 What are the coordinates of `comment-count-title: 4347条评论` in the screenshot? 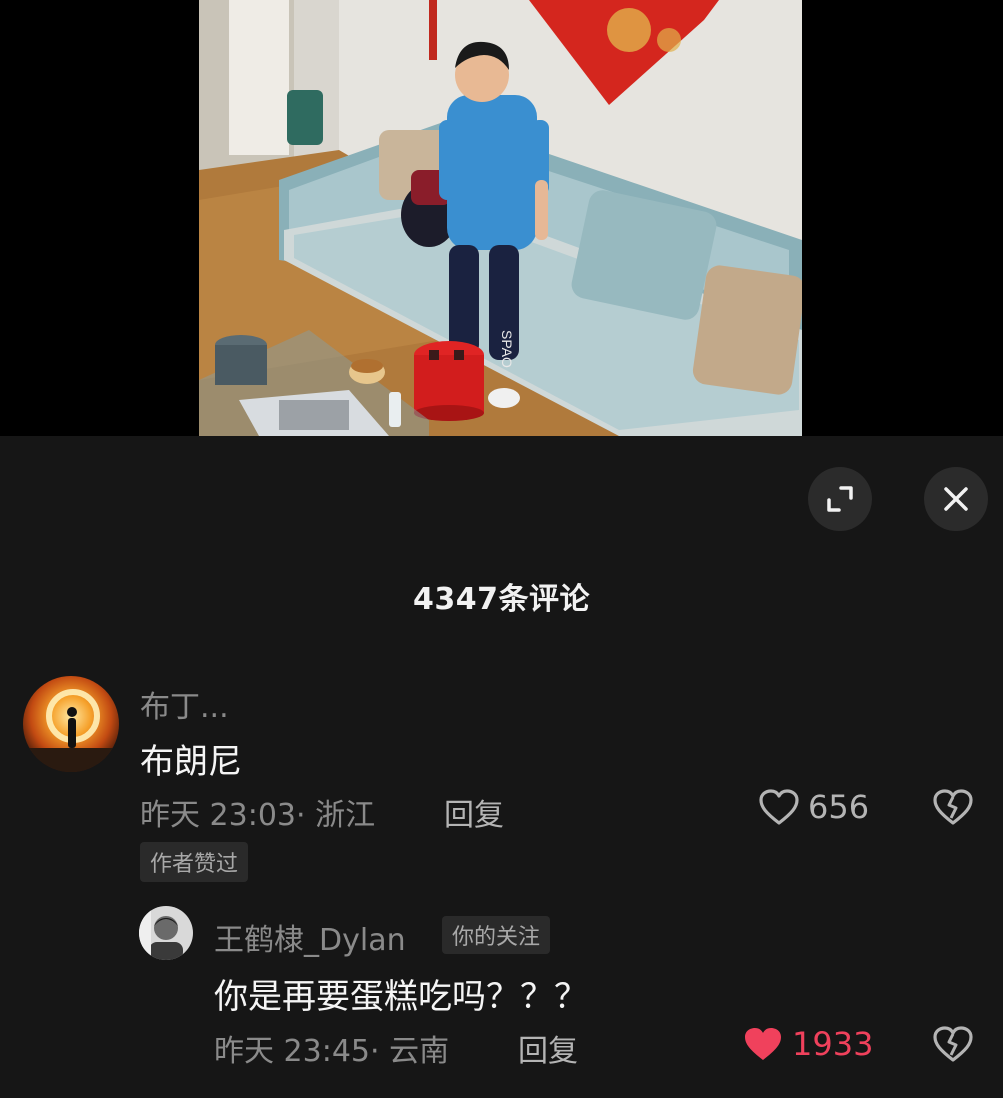 It's located at (501, 599).